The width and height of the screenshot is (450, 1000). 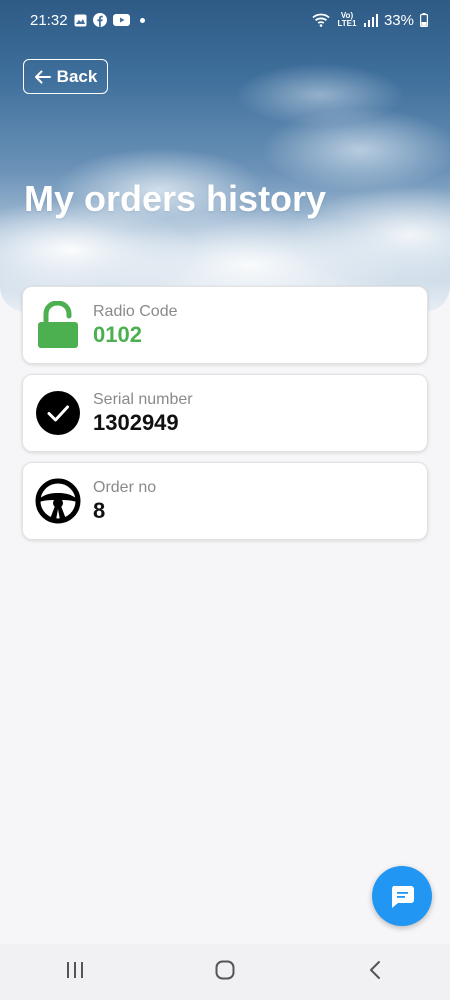 What do you see at coordinates (225, 413) in the screenshot?
I see `serial-number-card: Serial number 1302949` at bounding box center [225, 413].